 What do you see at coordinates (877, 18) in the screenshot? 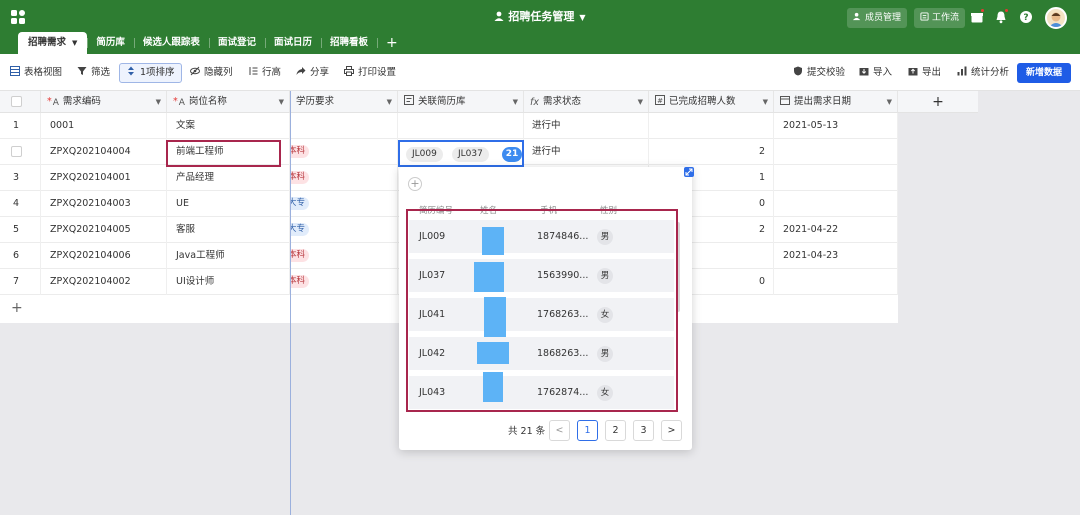
I see `member-management-button: 成员管理` at bounding box center [877, 18].